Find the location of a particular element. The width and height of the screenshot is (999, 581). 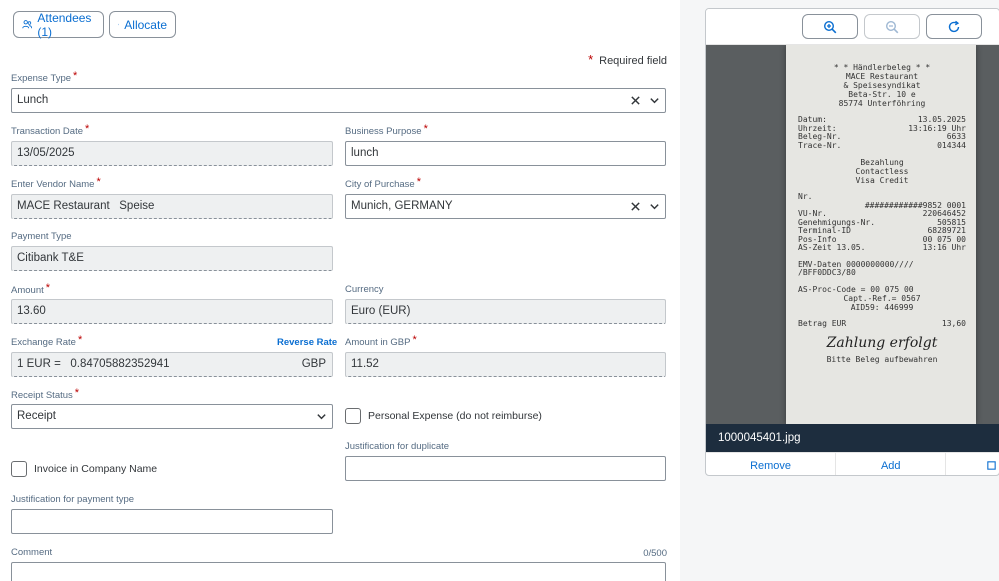

remove-button: Remove is located at coordinates (771, 464).